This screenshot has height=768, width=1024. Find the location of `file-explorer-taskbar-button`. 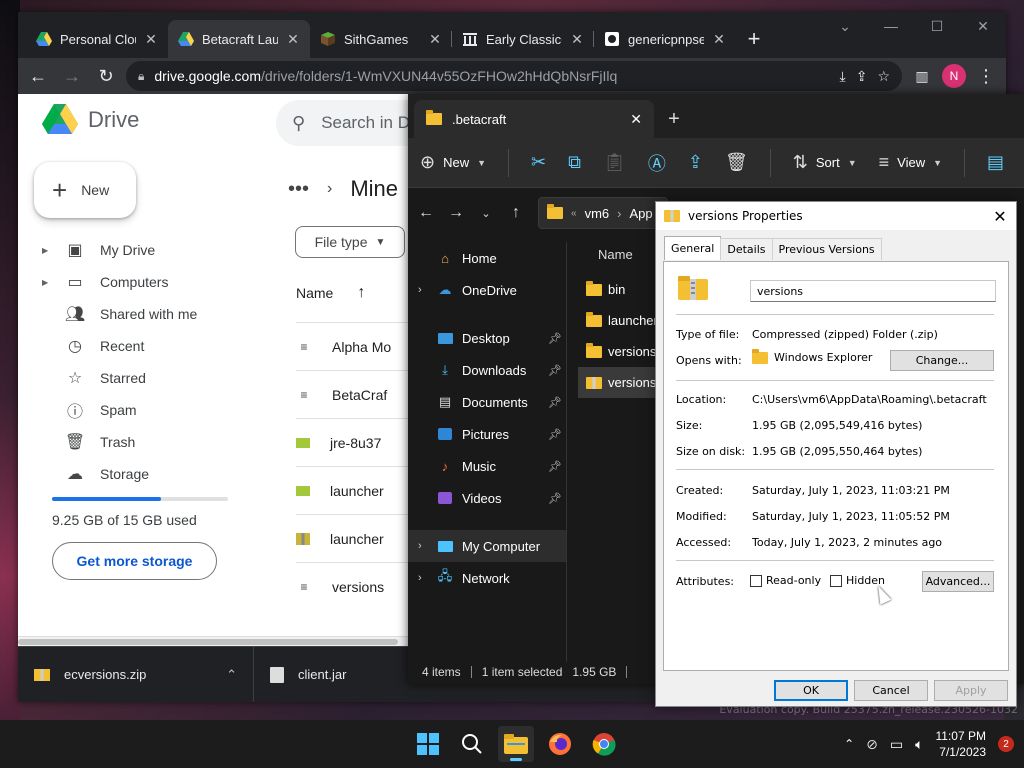

file-explorer-taskbar-button is located at coordinates (516, 744).